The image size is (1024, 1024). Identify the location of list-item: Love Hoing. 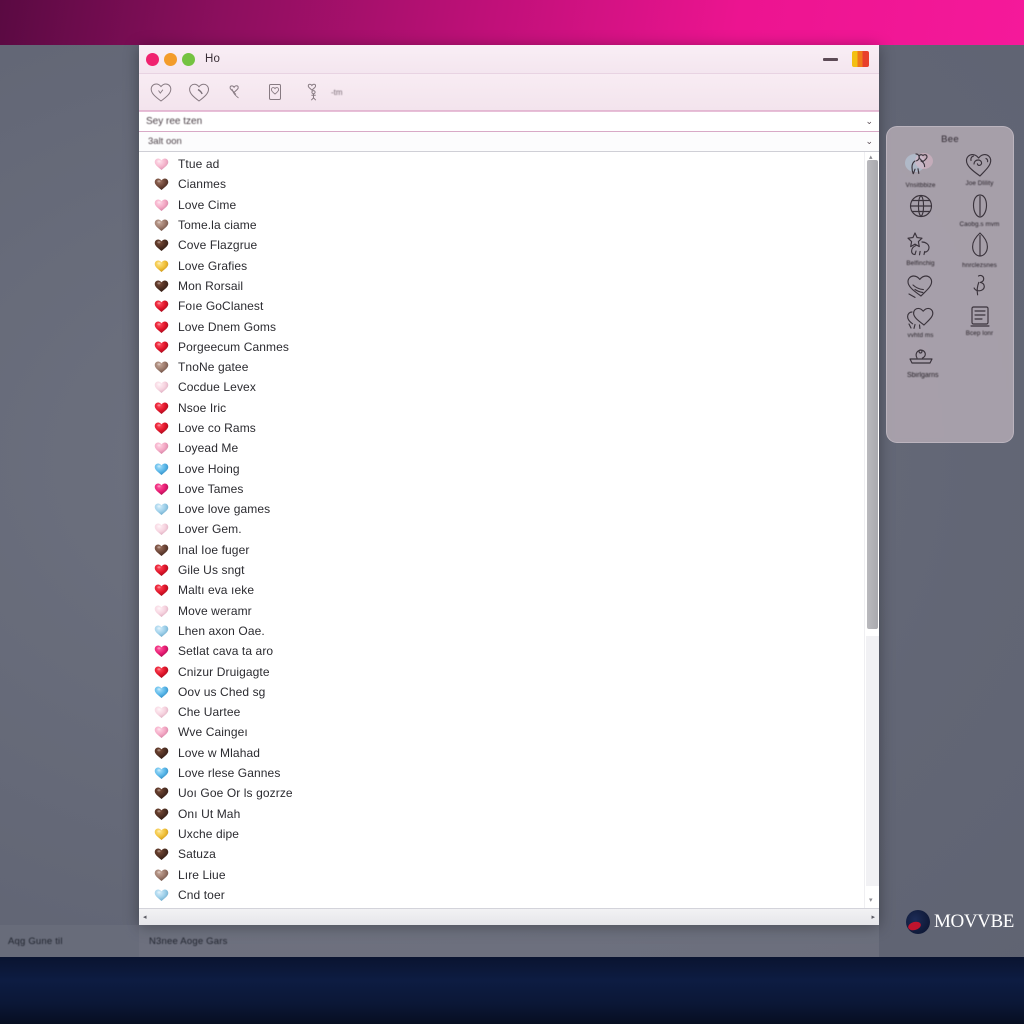
(501, 468).